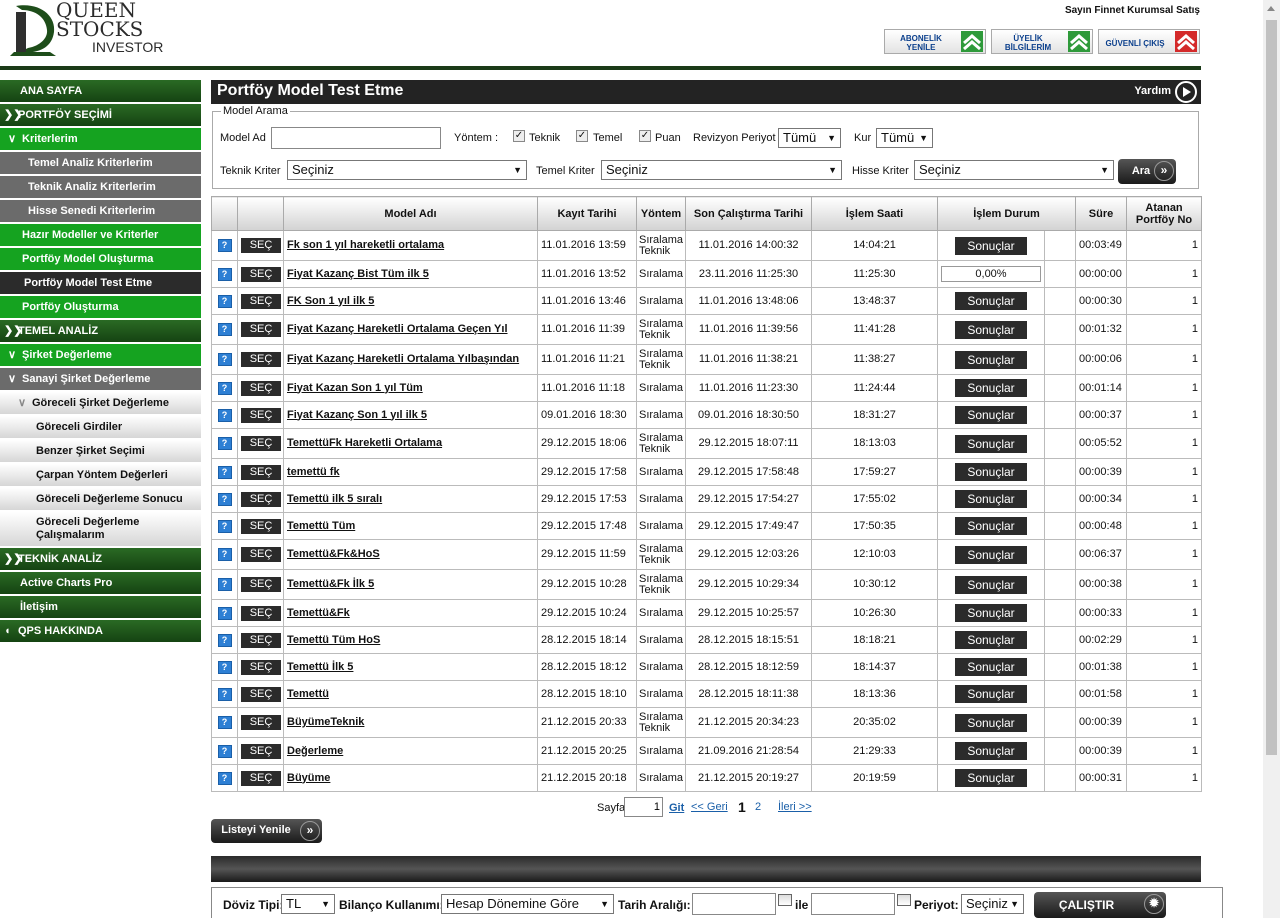 This screenshot has height=918, width=1280. Describe the element at coordinates (330, 301) in the screenshot. I see `model-name-link: FK Son 1 yıl ilk 5` at that location.